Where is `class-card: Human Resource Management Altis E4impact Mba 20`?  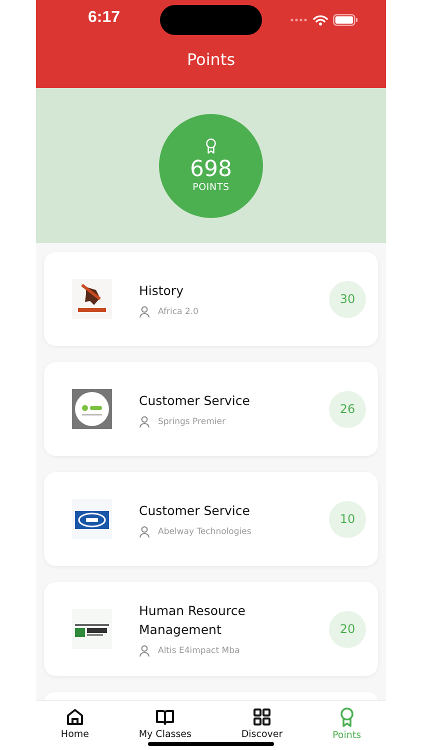 class-card: Human Resource Management Altis E4impact Mba 20 is located at coordinates (211, 629).